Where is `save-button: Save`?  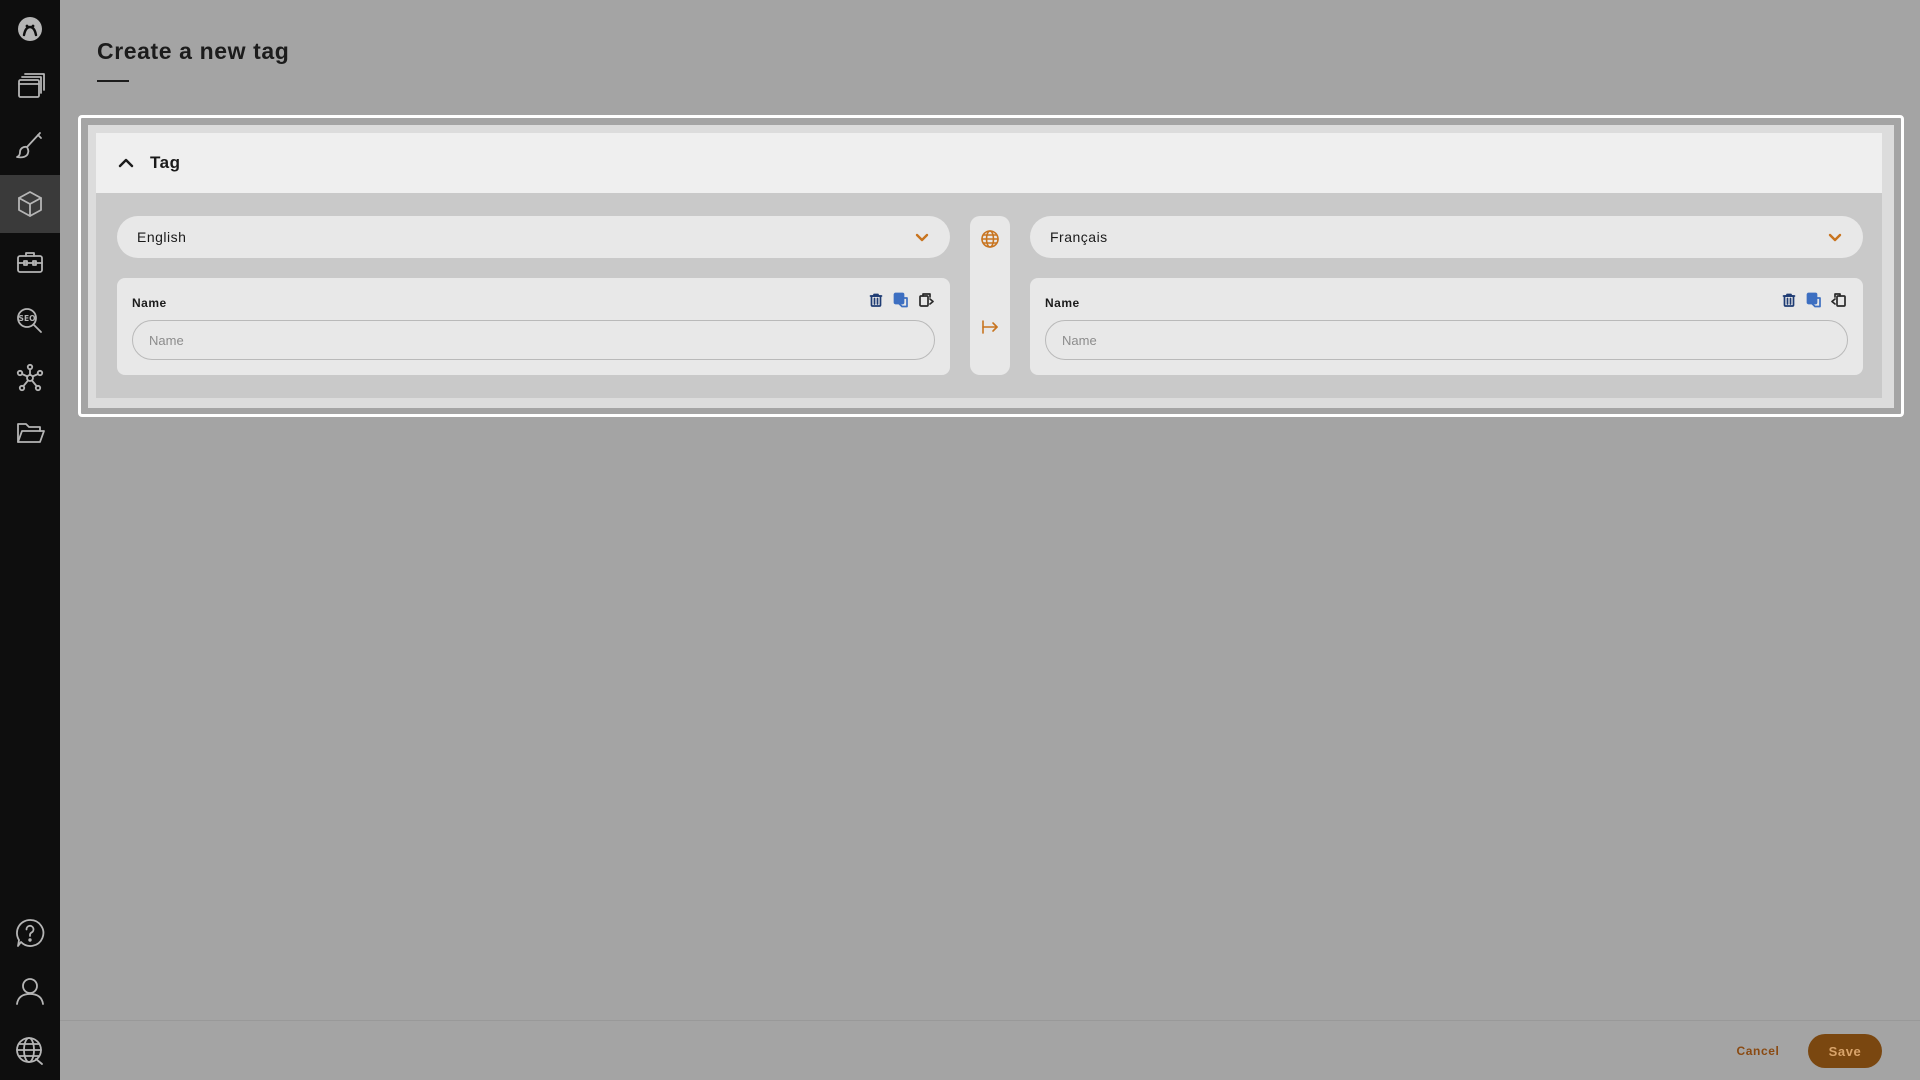
save-button: Save is located at coordinates (1845, 1051).